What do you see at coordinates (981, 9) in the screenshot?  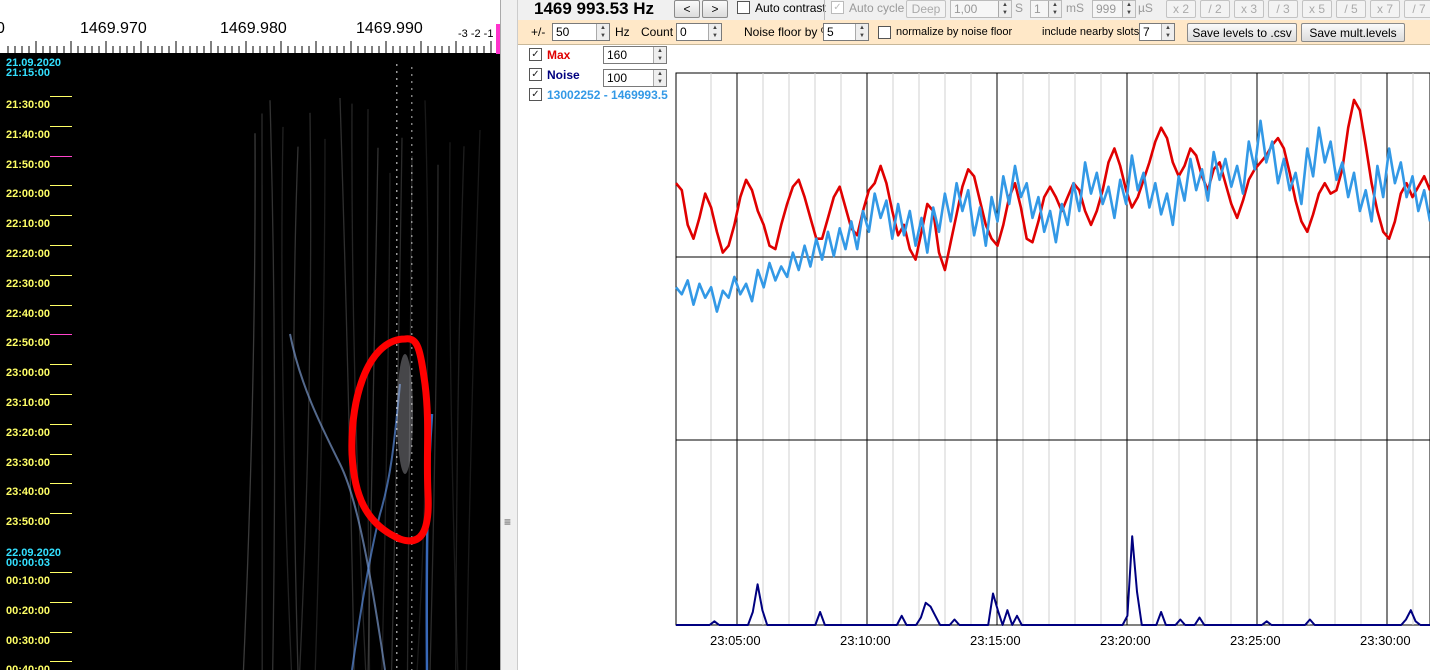 I see `deep-spinner: 1,00 ▲ ▼` at bounding box center [981, 9].